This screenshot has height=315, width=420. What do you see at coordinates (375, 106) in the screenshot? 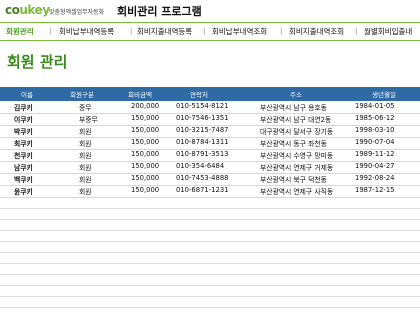
I see `cell-birthdate: 1984-01-05` at bounding box center [375, 106].